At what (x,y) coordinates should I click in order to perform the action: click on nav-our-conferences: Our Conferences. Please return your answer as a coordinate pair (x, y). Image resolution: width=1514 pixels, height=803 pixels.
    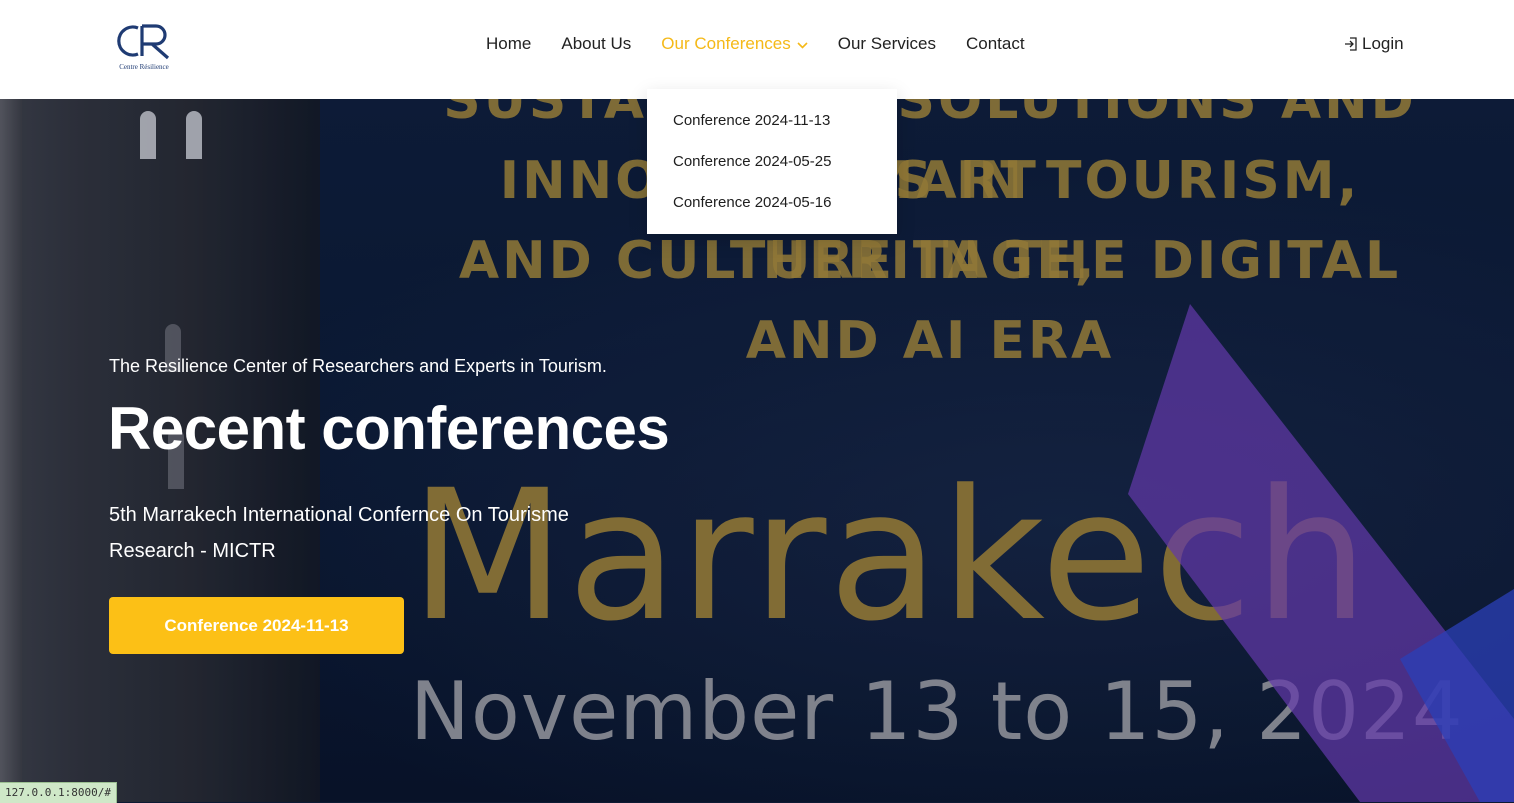
    Looking at the image, I should click on (734, 44).